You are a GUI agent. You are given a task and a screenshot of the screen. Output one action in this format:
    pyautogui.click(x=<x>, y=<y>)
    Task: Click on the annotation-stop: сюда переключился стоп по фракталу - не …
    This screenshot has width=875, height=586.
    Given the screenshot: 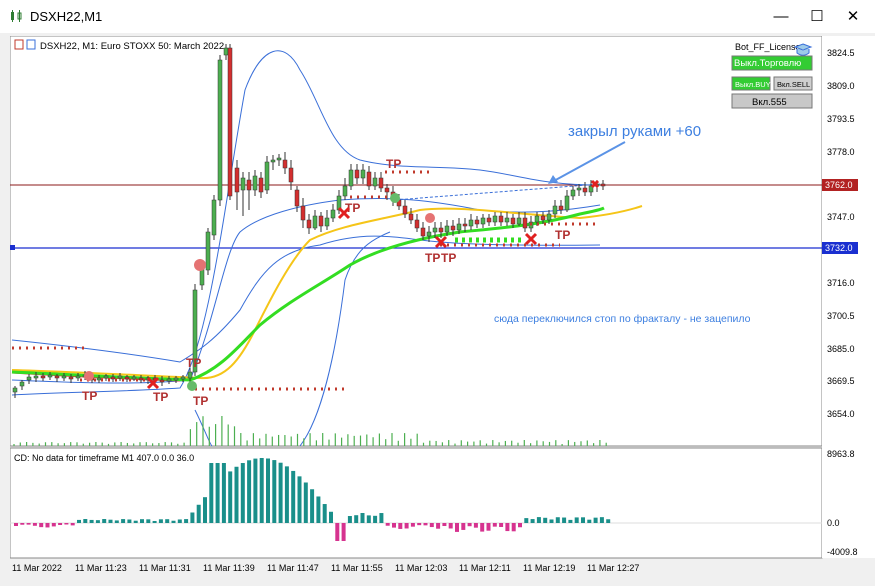 What is the action you would take?
    pyautogui.click(x=622, y=319)
    